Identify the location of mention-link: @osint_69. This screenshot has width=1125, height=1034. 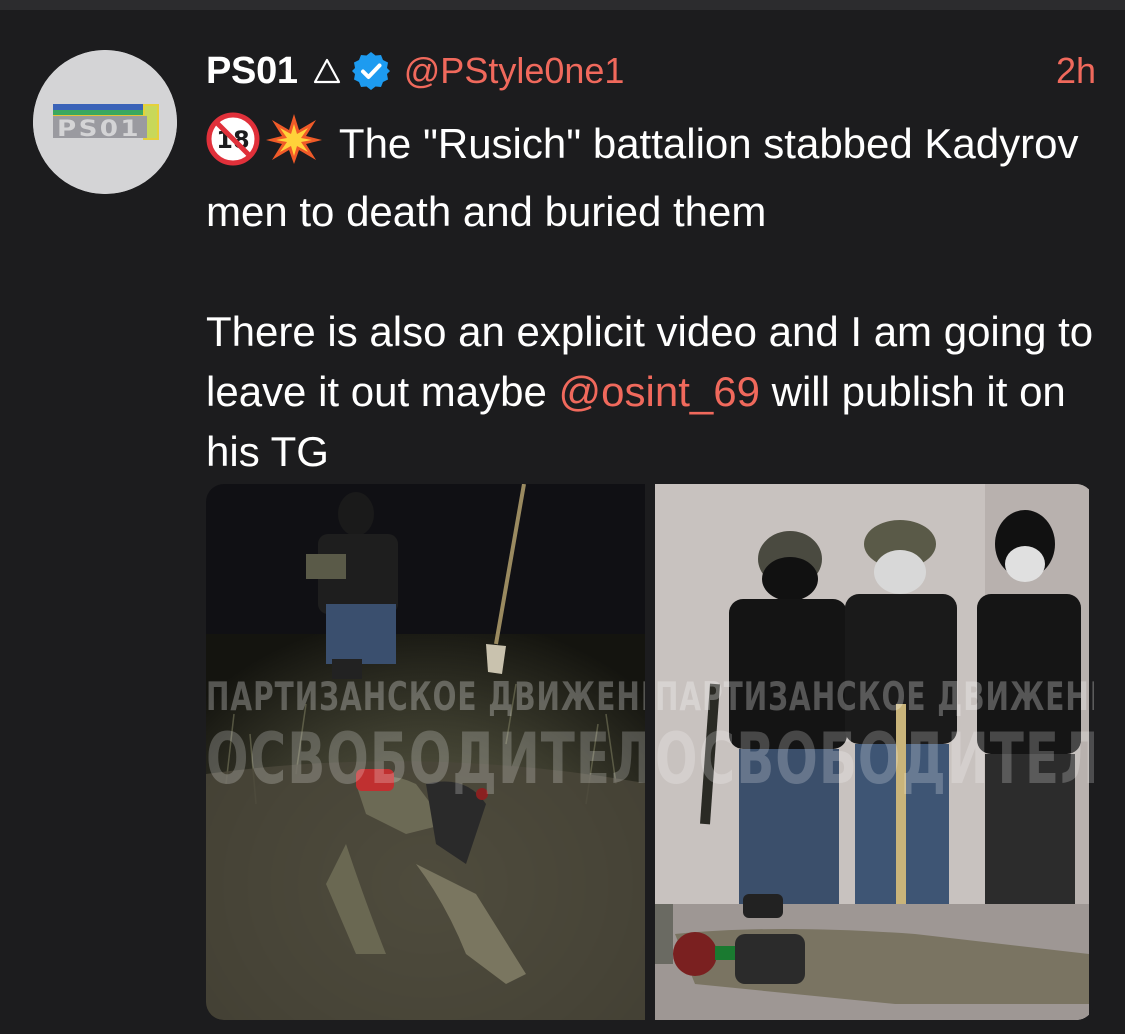
(659, 391).